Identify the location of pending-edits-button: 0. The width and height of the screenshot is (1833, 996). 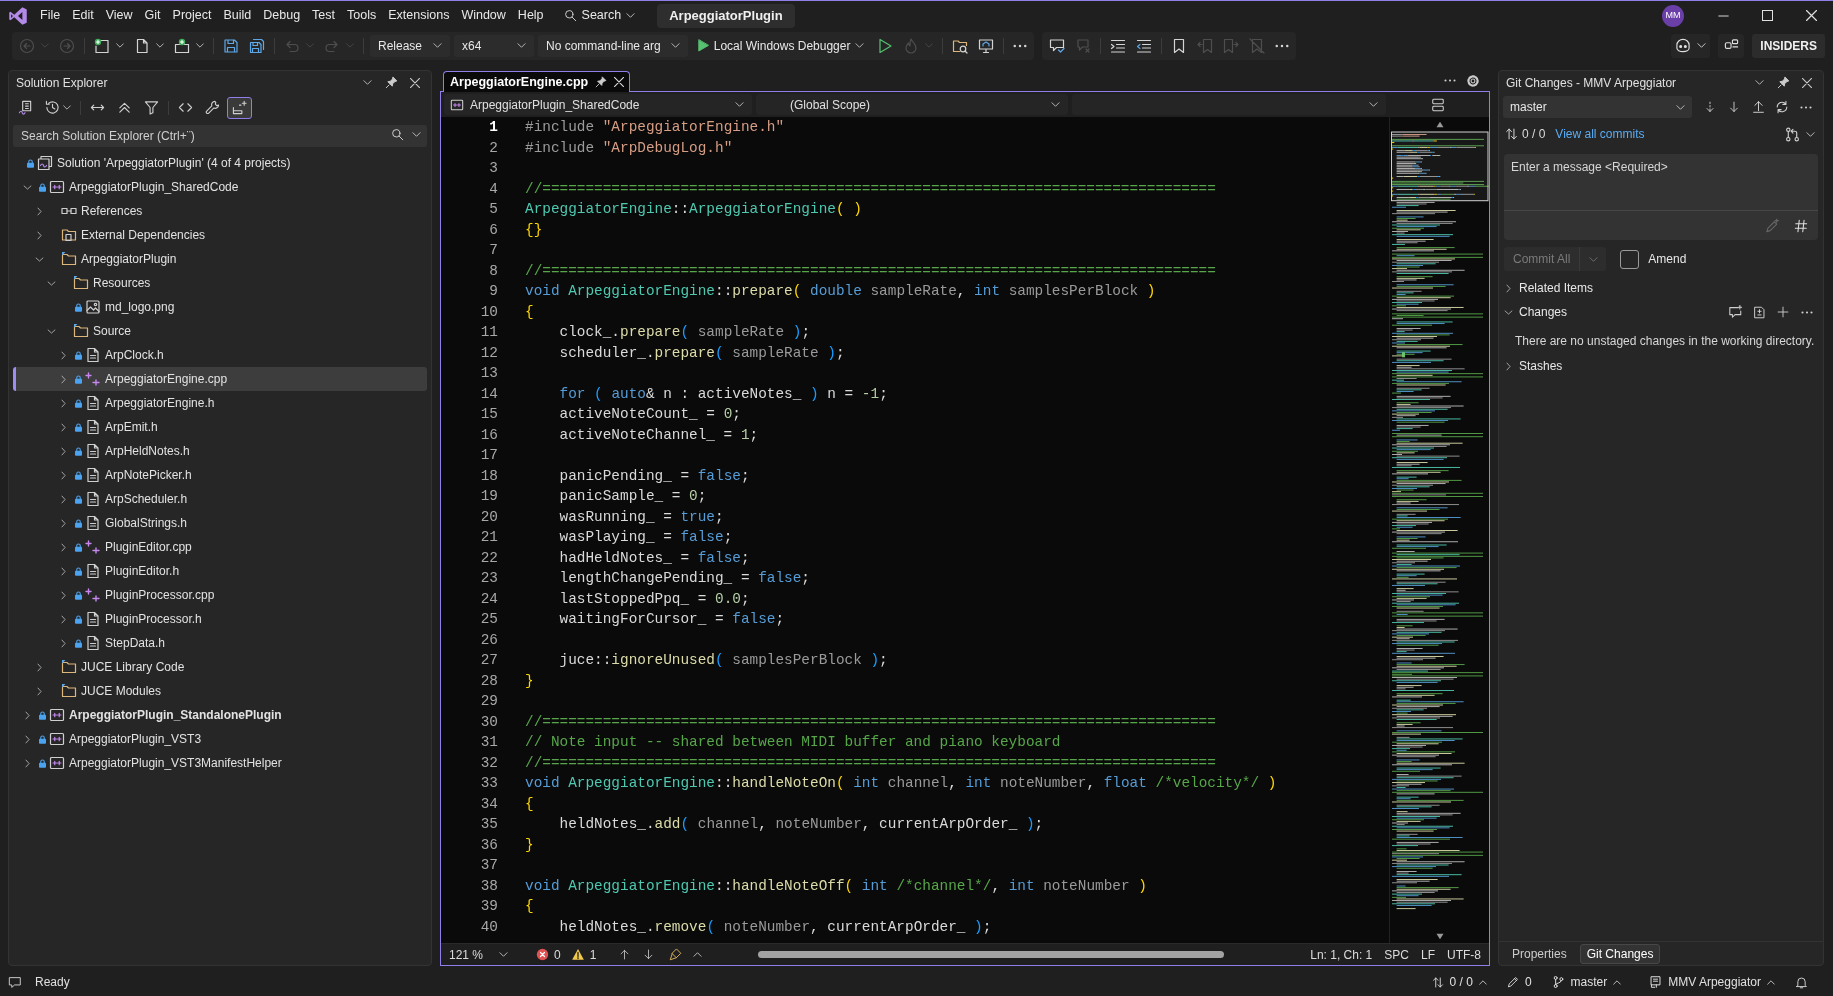
(1519, 982).